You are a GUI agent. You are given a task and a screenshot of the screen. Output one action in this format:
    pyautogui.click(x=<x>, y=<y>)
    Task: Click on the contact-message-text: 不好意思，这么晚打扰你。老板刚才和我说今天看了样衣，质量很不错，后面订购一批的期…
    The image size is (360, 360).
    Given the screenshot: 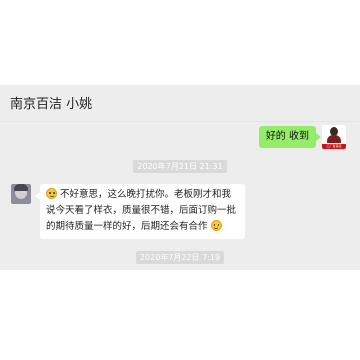 What is the action you would take?
    pyautogui.click(x=141, y=210)
    